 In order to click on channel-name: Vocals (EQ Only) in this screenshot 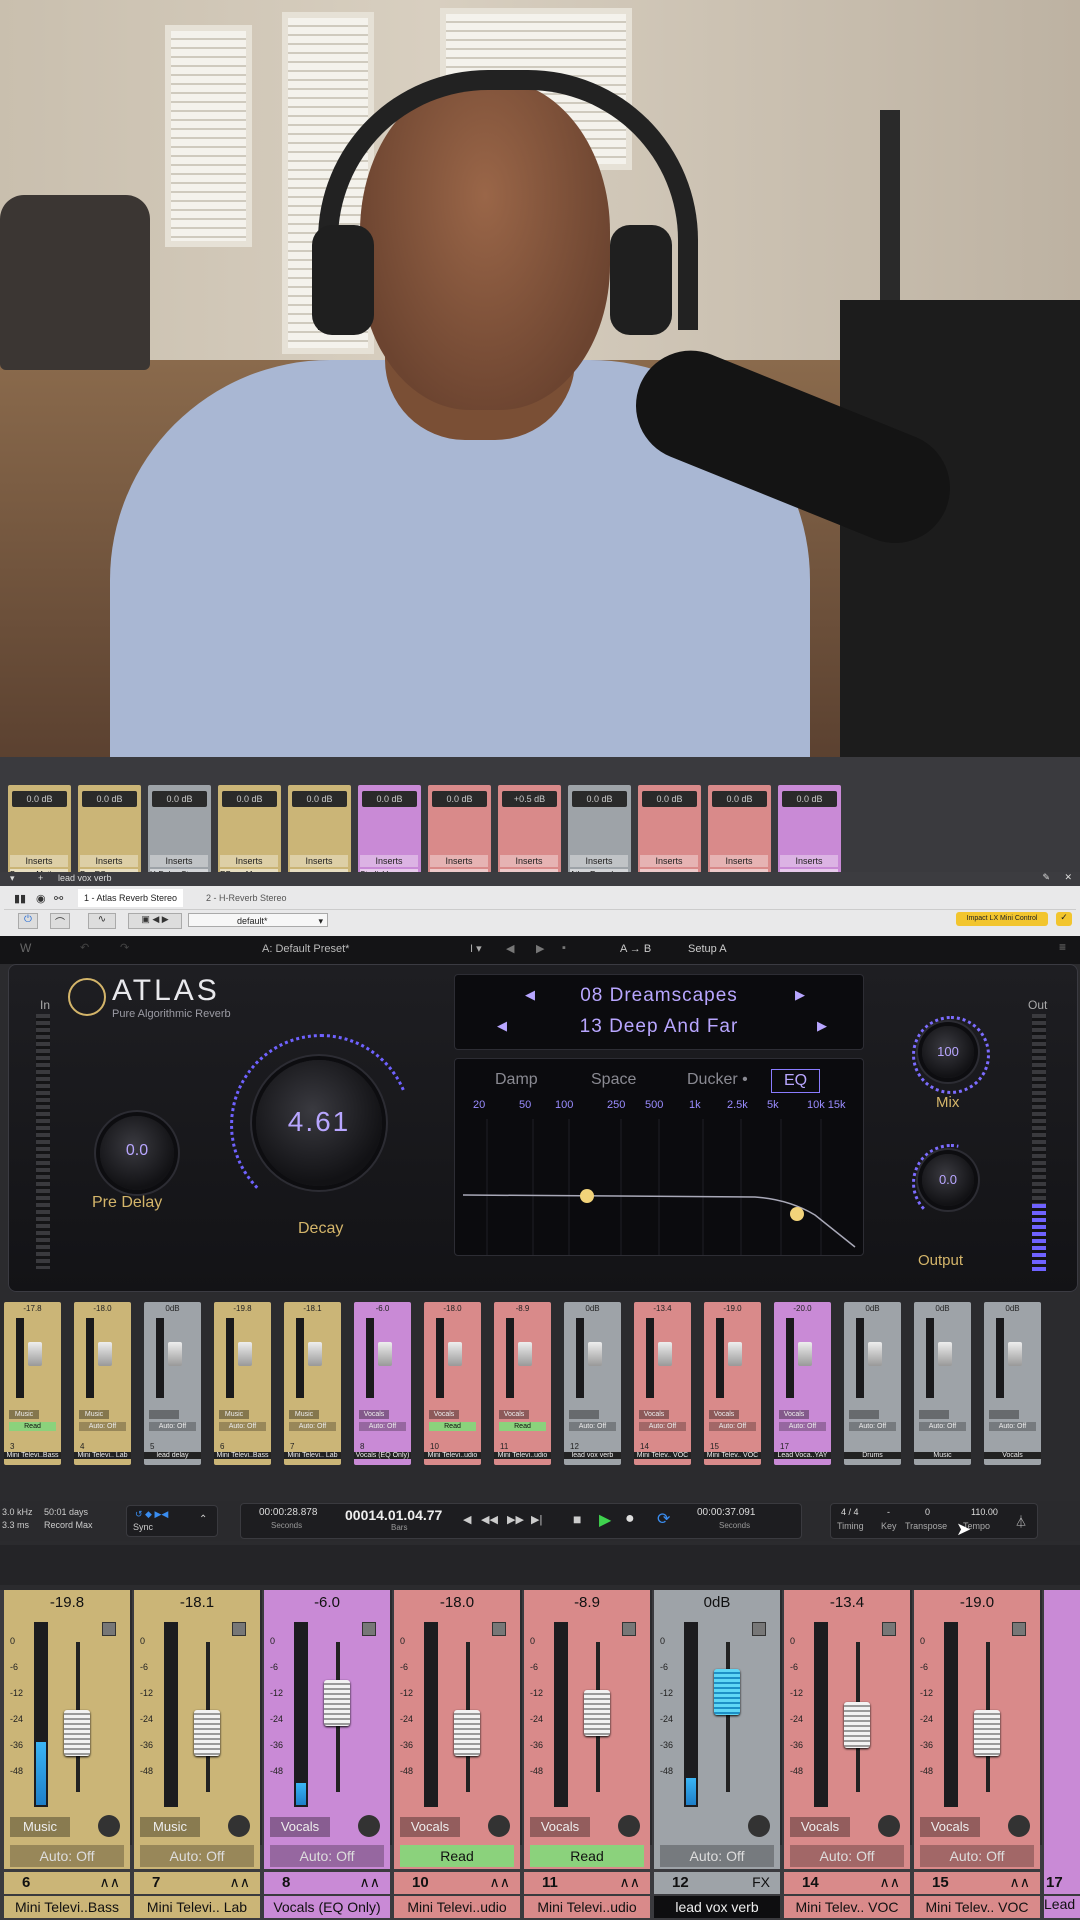, I will do `click(327, 1907)`.